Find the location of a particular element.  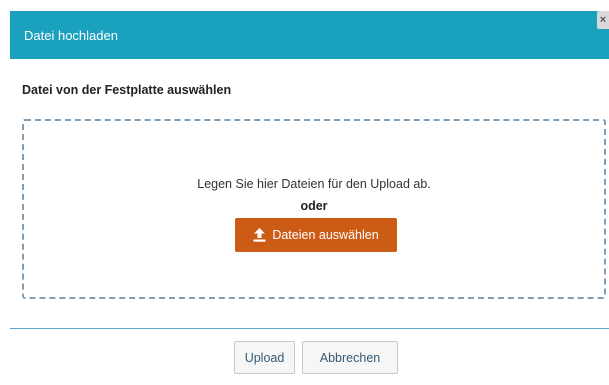

dialog-title: Datei hochladen is located at coordinates (71, 35).